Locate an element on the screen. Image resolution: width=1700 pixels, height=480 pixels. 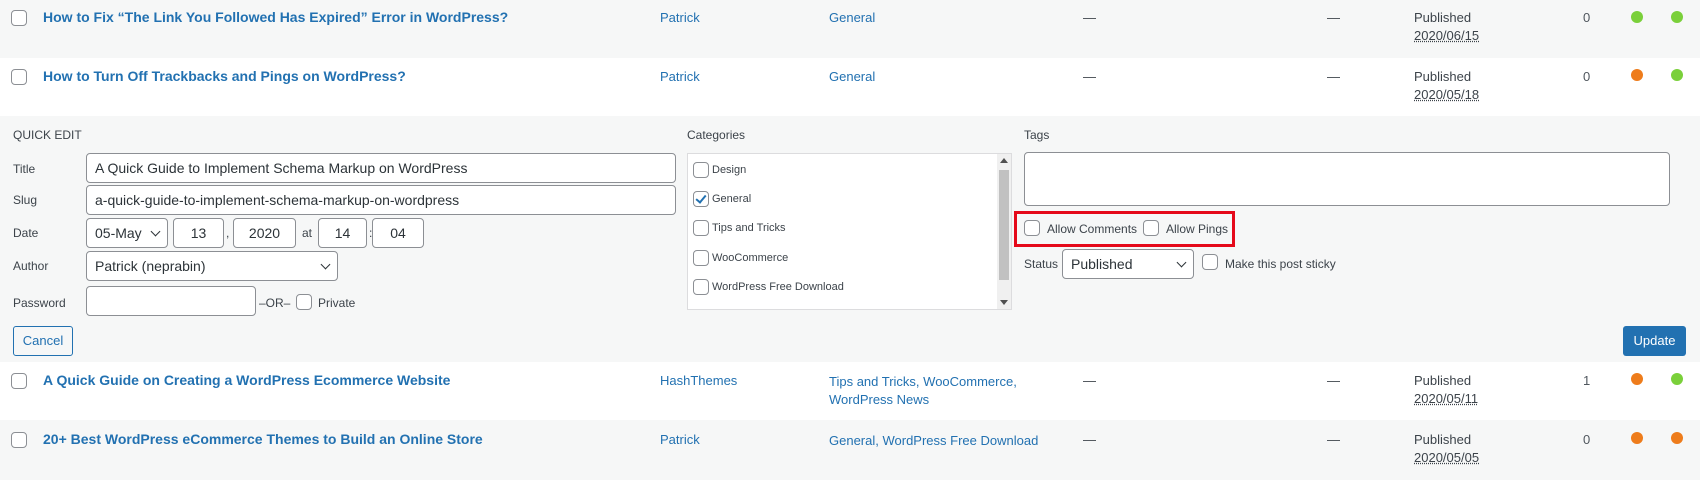
scrollbar-thumb is located at coordinates (1004, 225).